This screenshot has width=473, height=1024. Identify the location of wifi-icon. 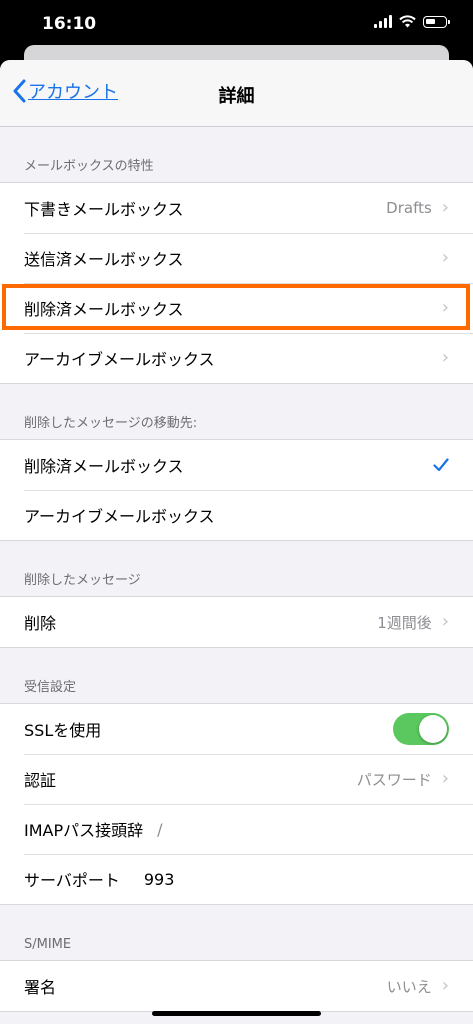
(407, 21).